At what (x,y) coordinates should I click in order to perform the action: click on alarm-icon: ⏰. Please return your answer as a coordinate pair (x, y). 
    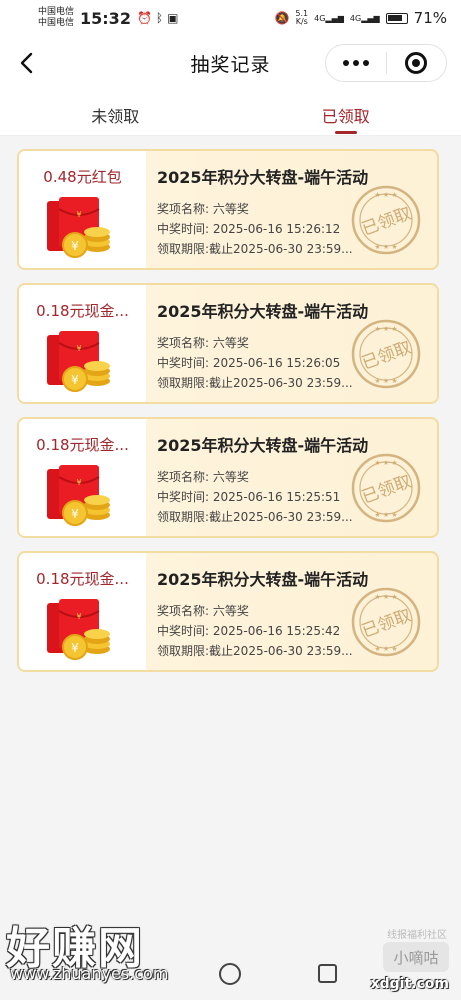
    Looking at the image, I should click on (144, 18).